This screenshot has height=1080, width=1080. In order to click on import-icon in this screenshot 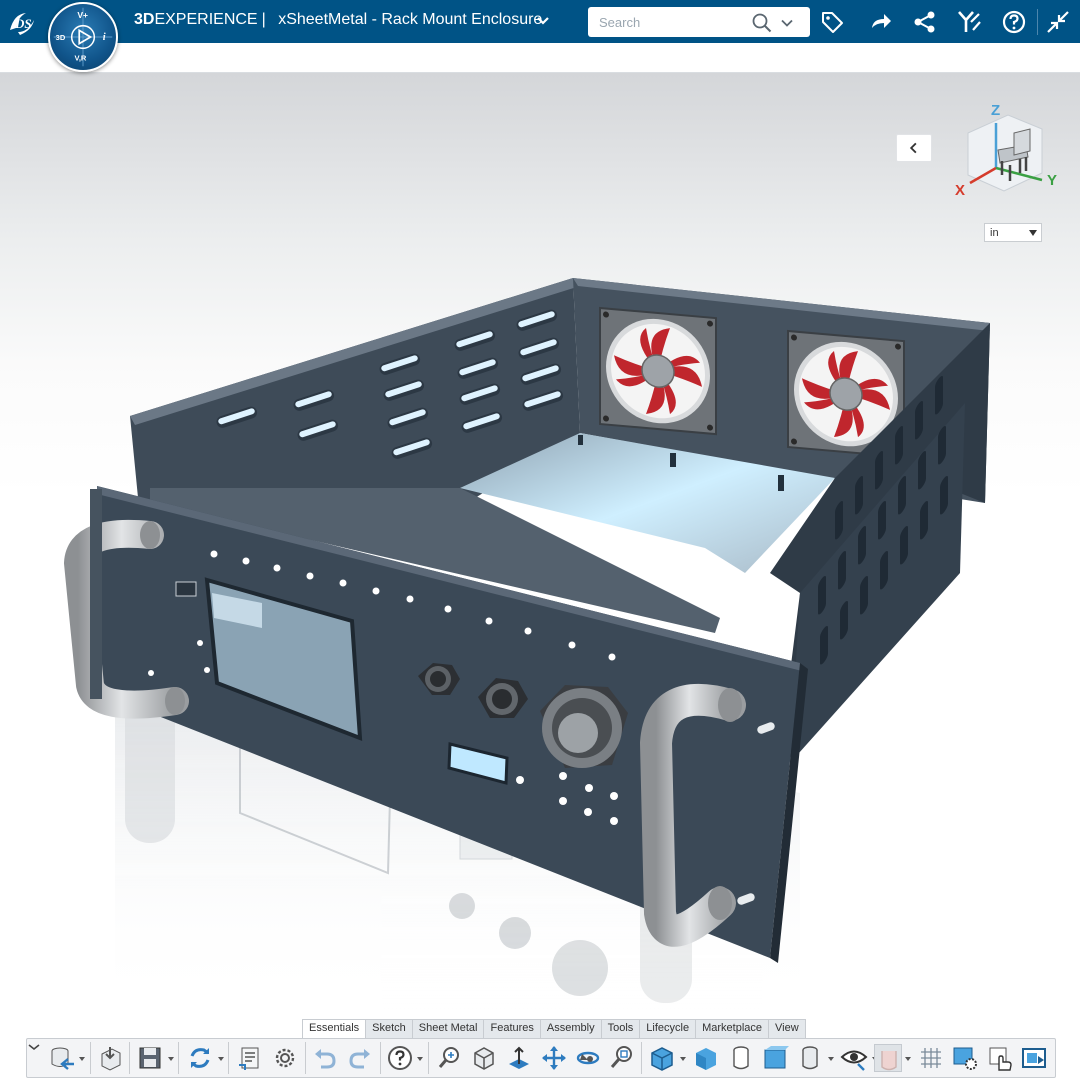, I will do `click(110, 1058)`.